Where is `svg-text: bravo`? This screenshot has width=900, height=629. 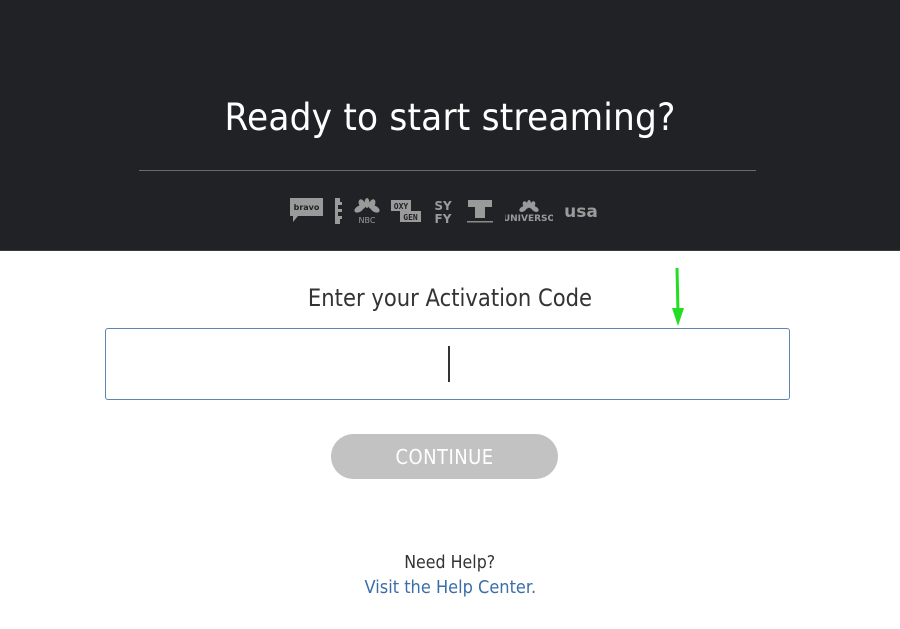 svg-text: bravo is located at coordinates (307, 207).